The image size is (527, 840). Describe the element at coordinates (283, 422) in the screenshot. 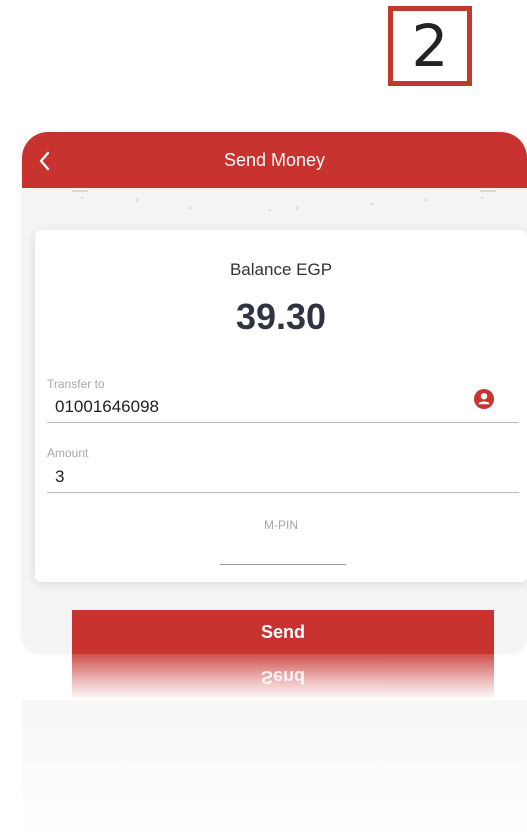

I see `transfer-to-underline` at that location.